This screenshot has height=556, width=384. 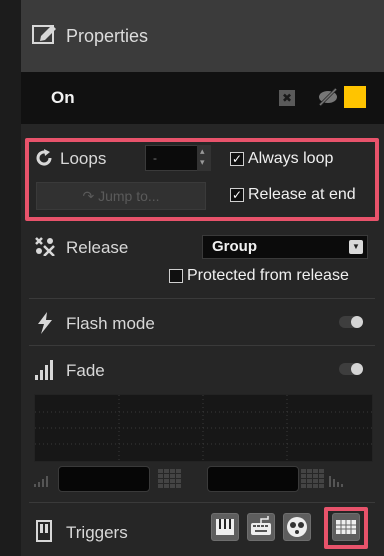 I want to click on keyboard-button, so click(x=261, y=527).